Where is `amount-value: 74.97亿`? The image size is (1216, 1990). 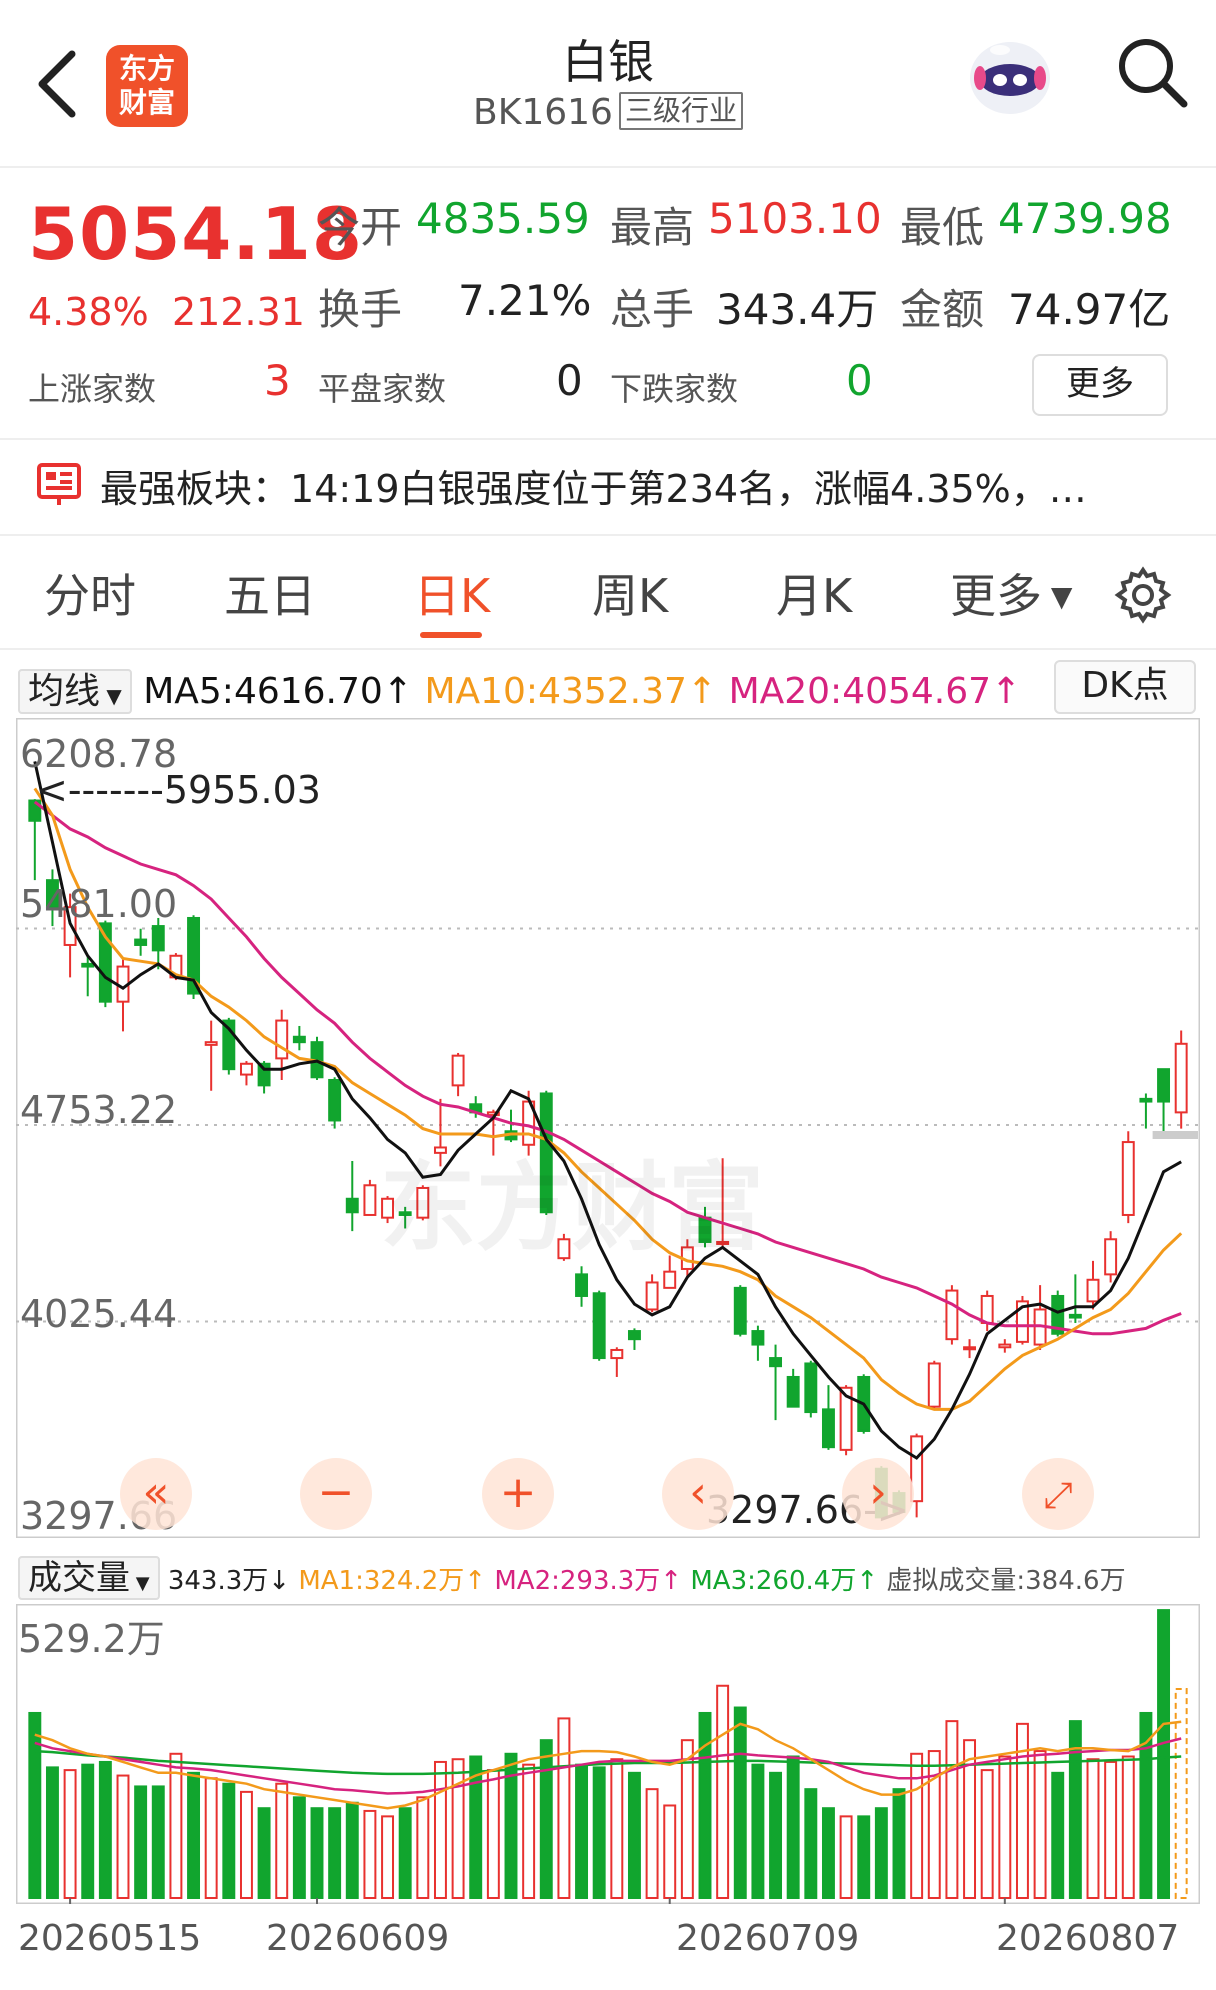
amount-value: 74.97亿 is located at coordinates (1089, 309).